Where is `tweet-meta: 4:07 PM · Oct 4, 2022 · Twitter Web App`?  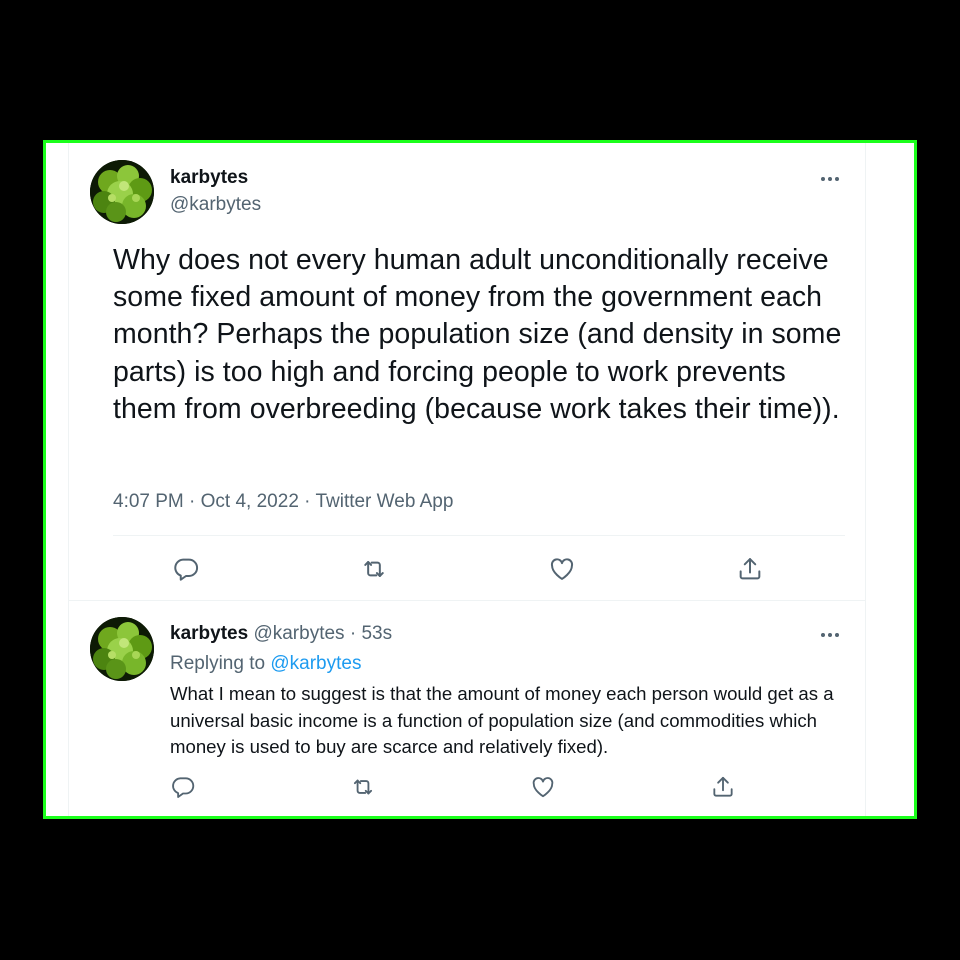
tweet-meta: 4:07 PM · Oct 4, 2022 · Twitter Web App is located at coordinates (283, 502).